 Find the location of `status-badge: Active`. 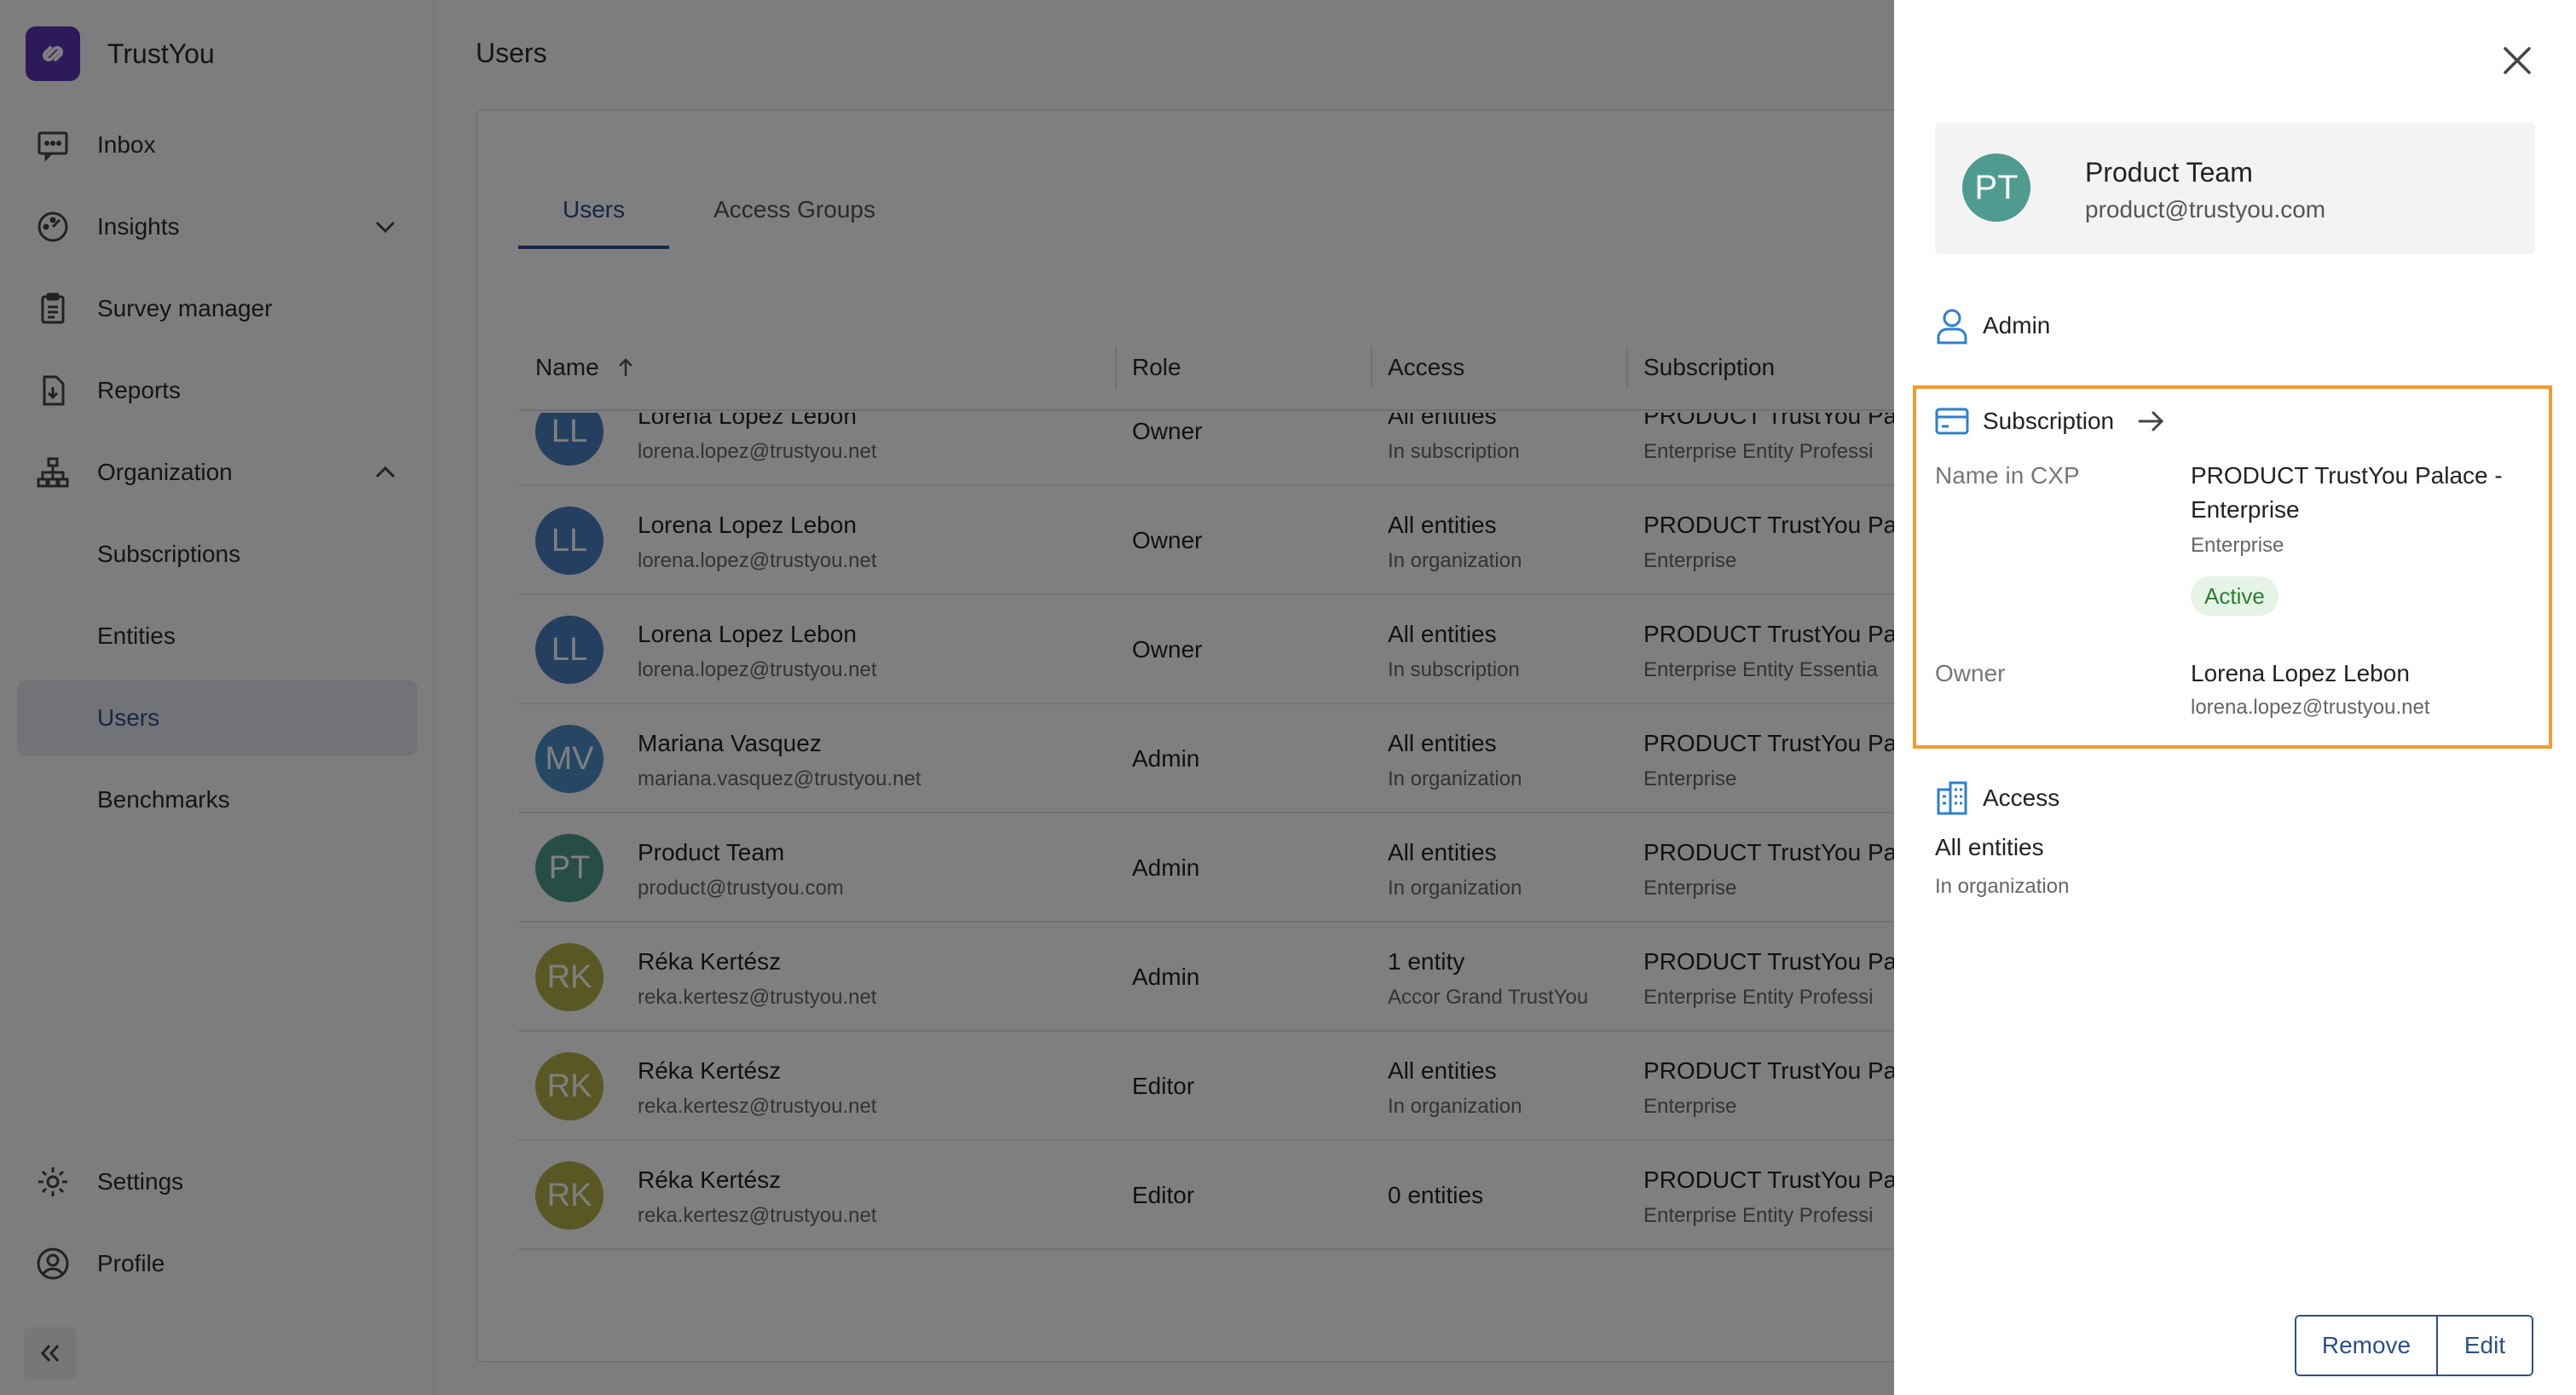

status-badge: Active is located at coordinates (2235, 596).